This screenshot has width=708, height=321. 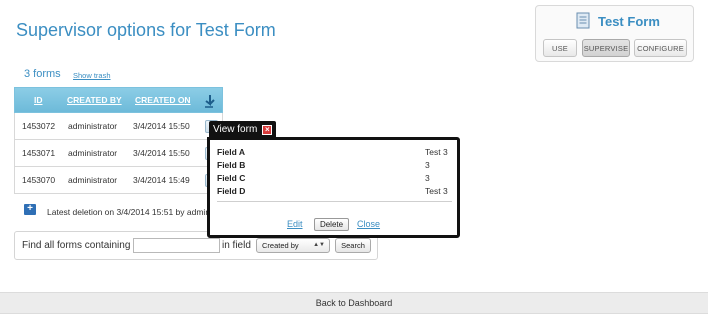 I want to click on sort-arrow-icon, so click(x=209, y=101).